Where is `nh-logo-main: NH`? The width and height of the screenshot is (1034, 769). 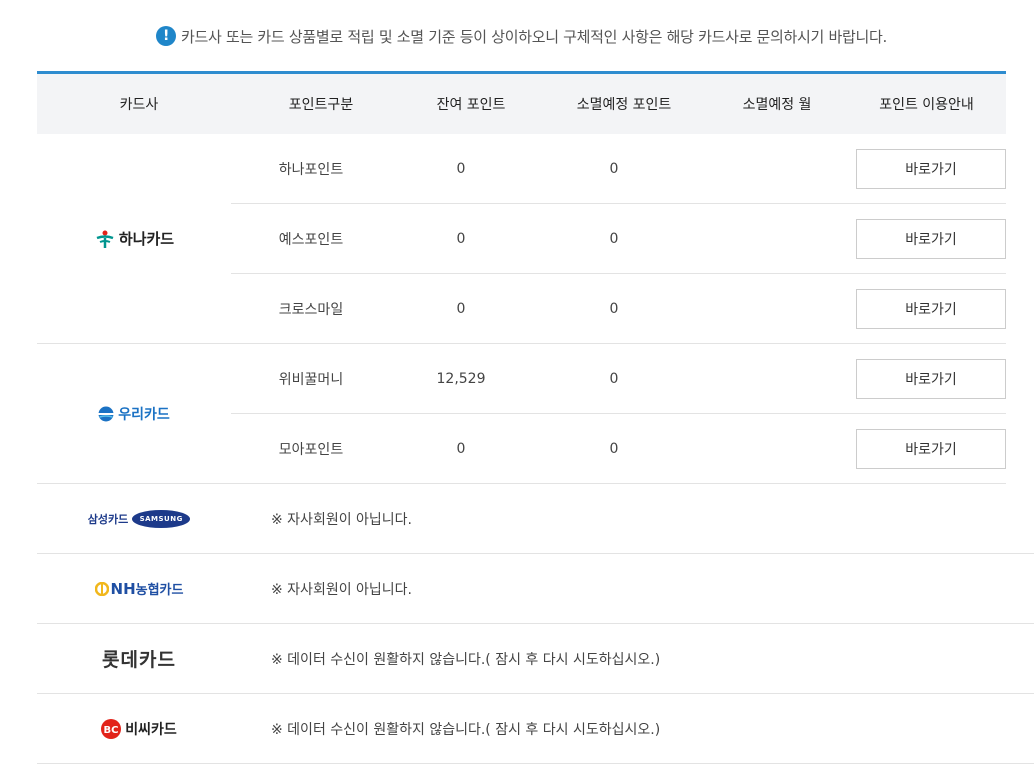
nh-logo-main: NH is located at coordinates (123, 589).